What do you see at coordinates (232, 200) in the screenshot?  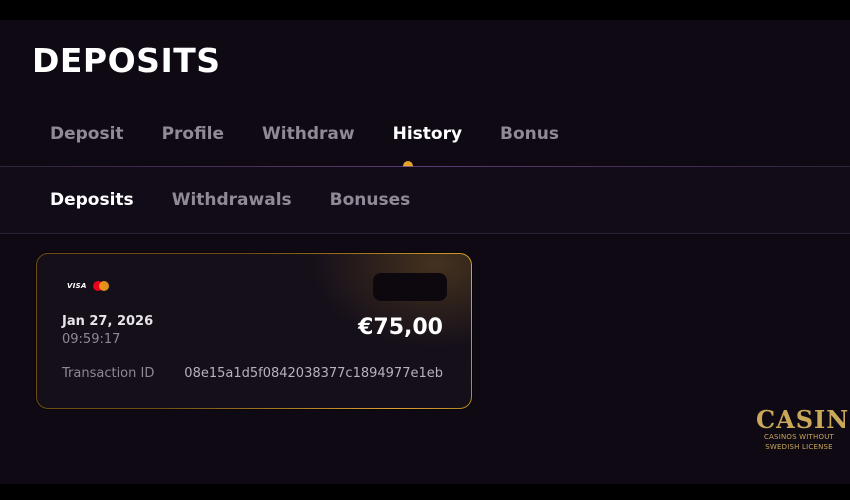 I see `subtab-withdrawals: Withdrawals` at bounding box center [232, 200].